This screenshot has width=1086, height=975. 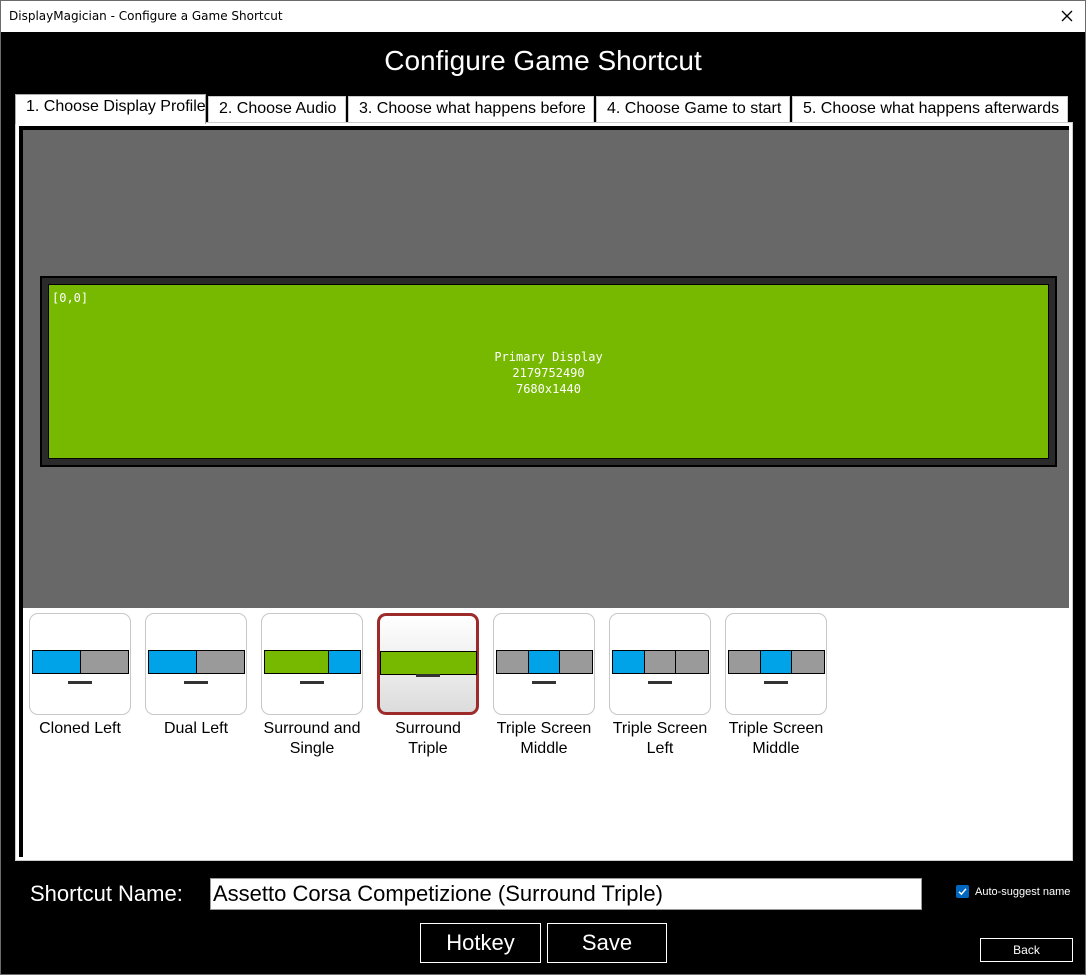 I want to click on tab-game: 4. Choose Game to start, so click(x=693, y=109).